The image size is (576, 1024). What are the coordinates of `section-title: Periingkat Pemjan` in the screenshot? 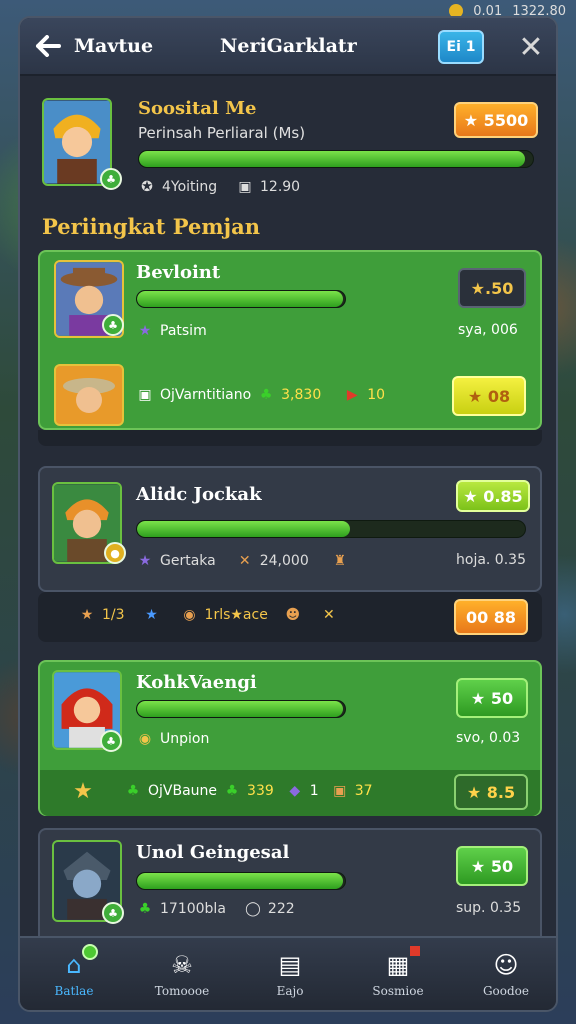 It's located at (151, 226).